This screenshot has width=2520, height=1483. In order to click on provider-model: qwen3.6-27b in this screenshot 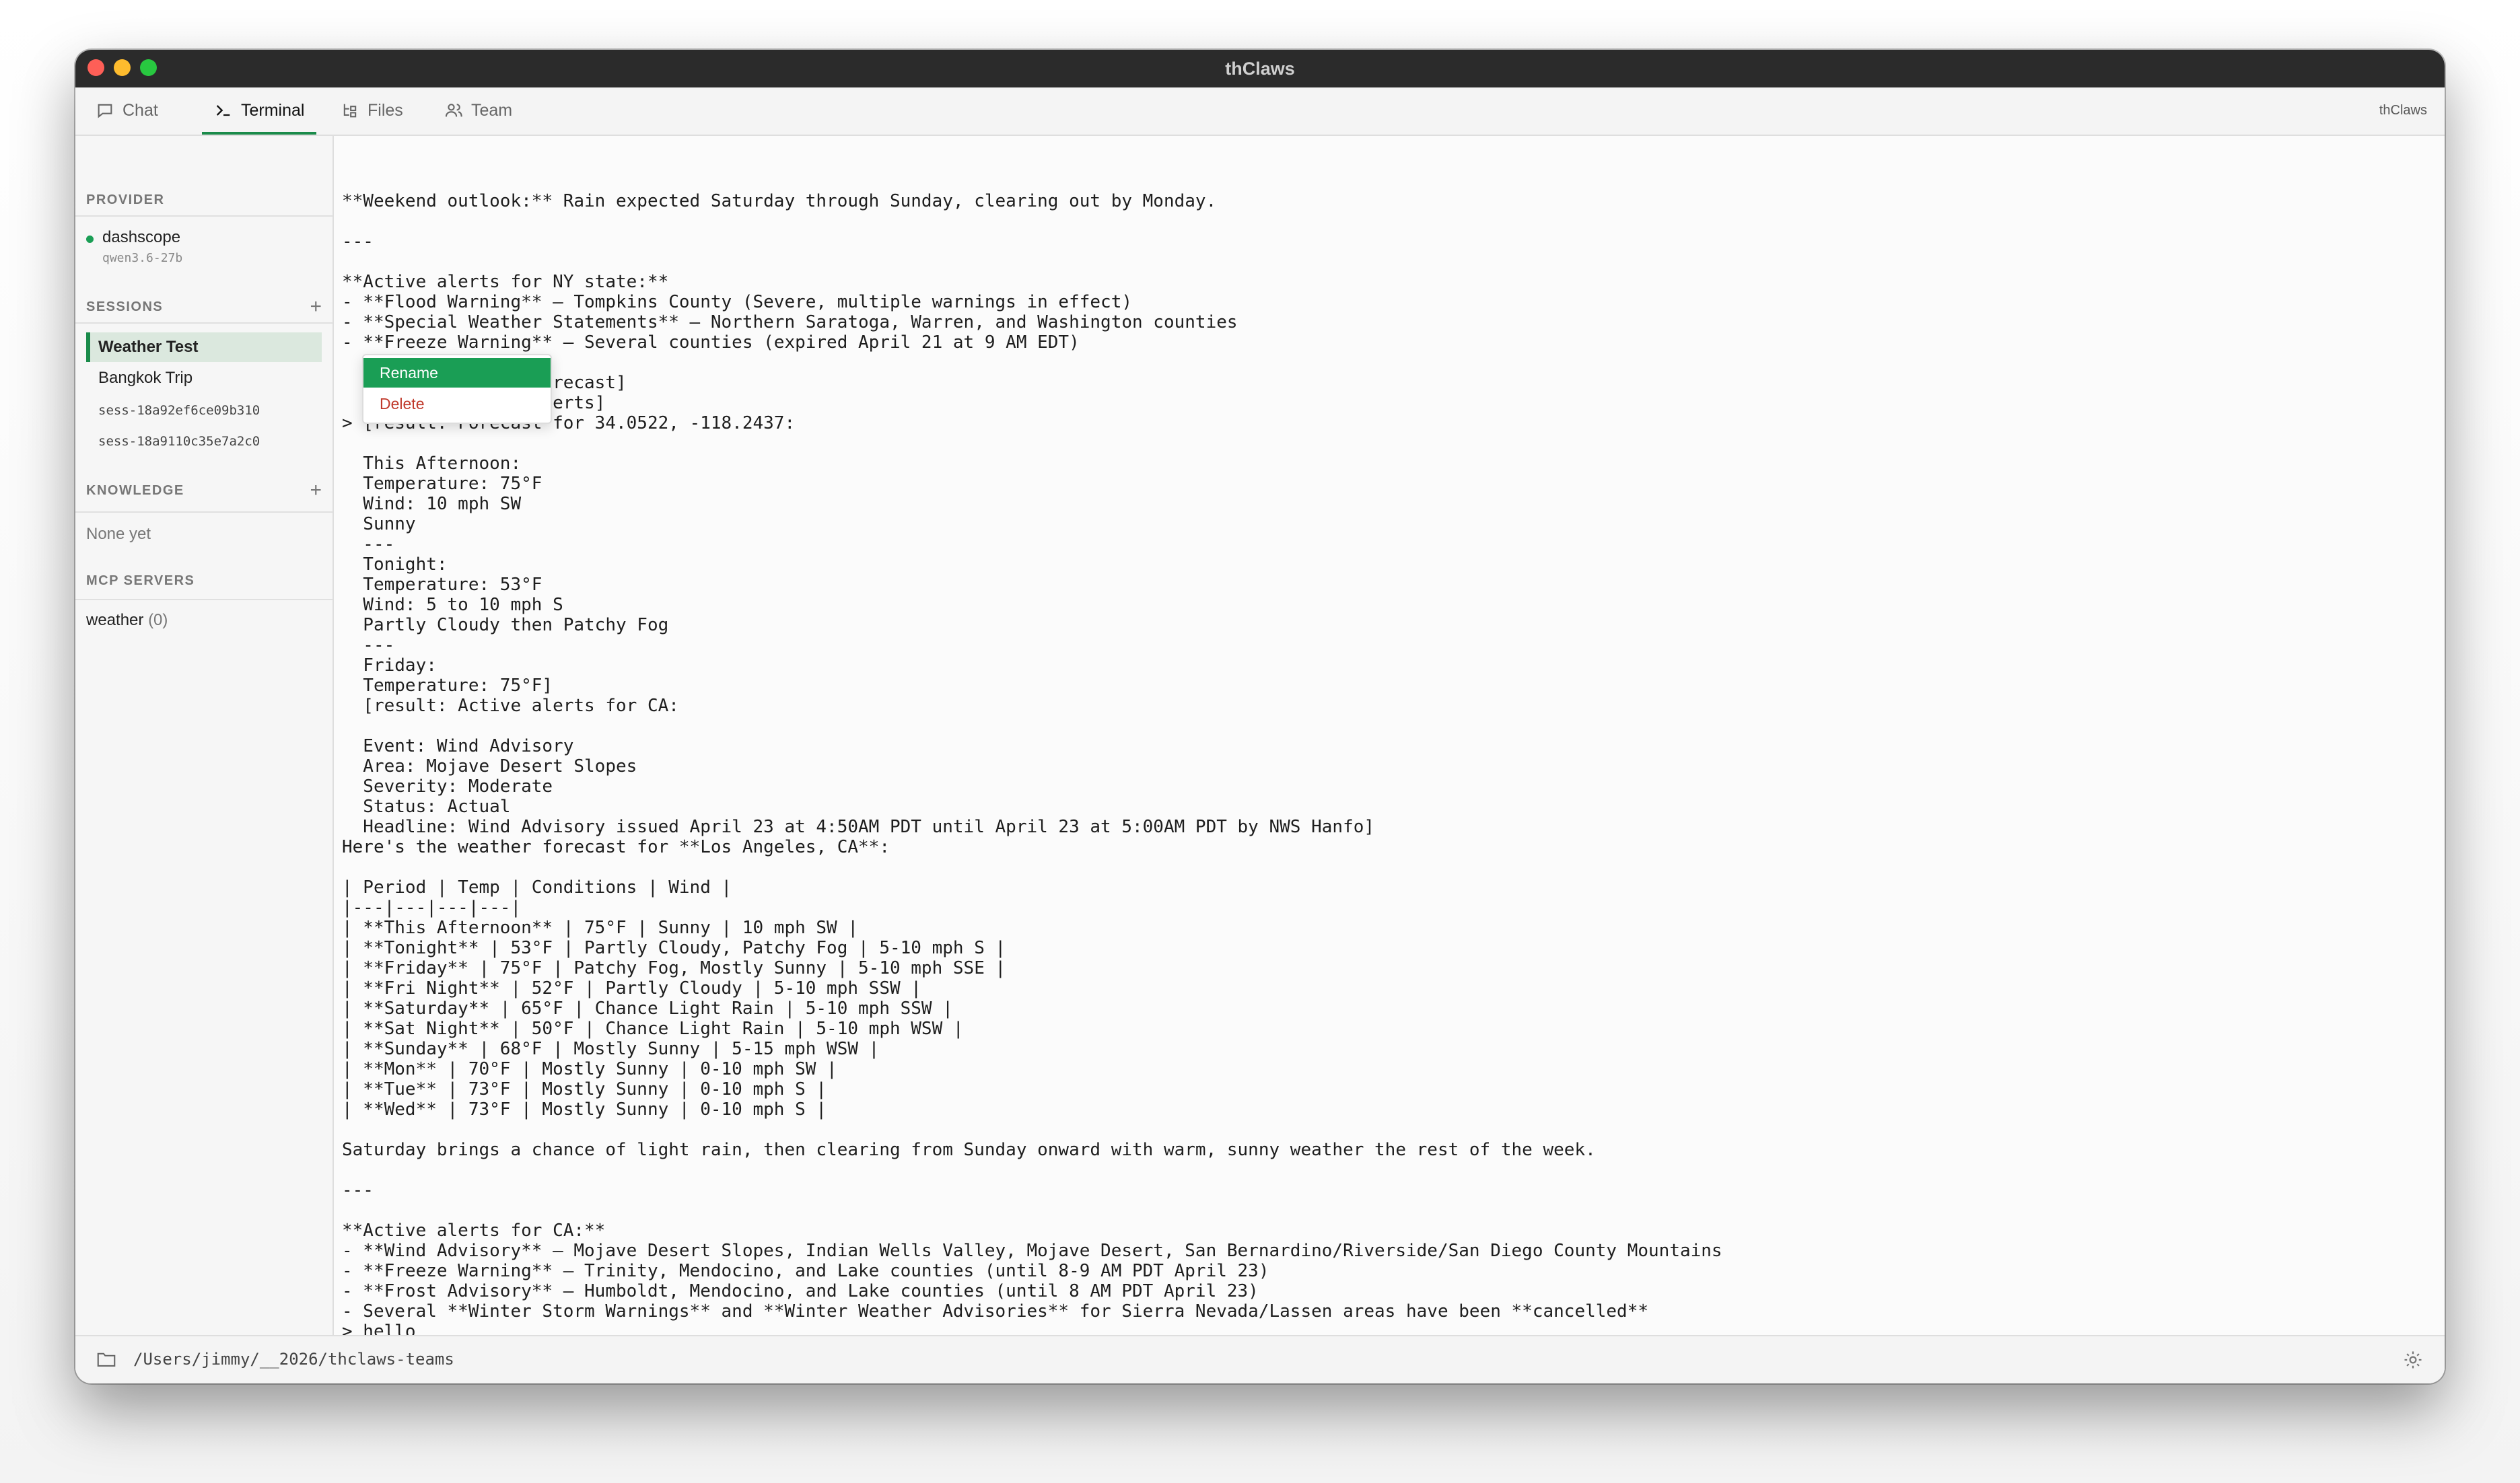, I will do `click(143, 258)`.